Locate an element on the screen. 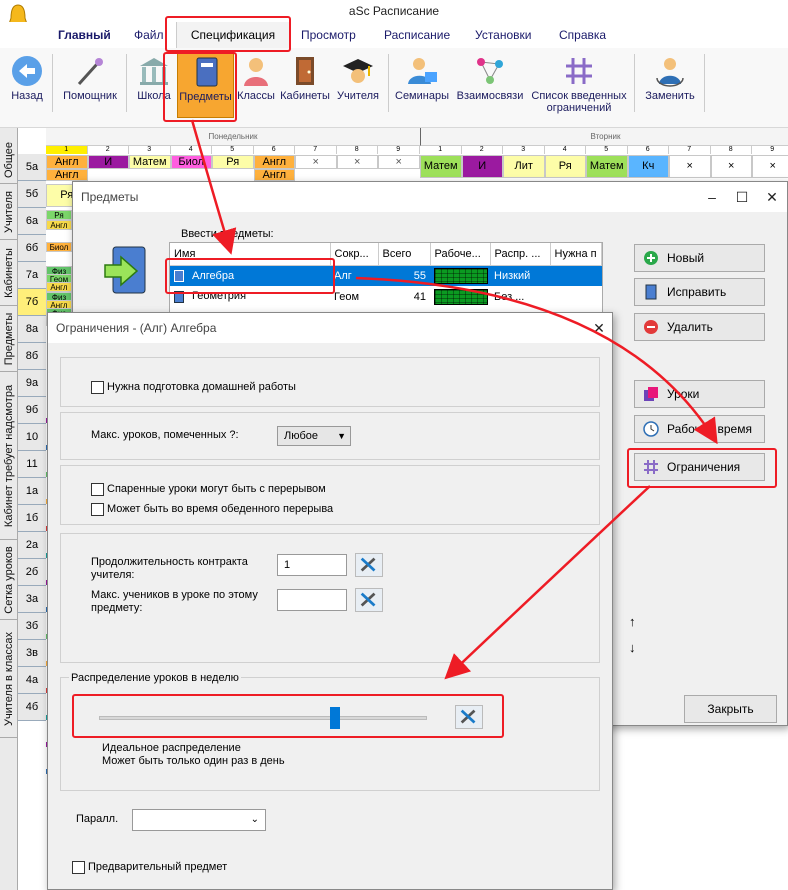 The width and height of the screenshot is (788, 890). class-row-label: 8б is located at coordinates (32, 356).